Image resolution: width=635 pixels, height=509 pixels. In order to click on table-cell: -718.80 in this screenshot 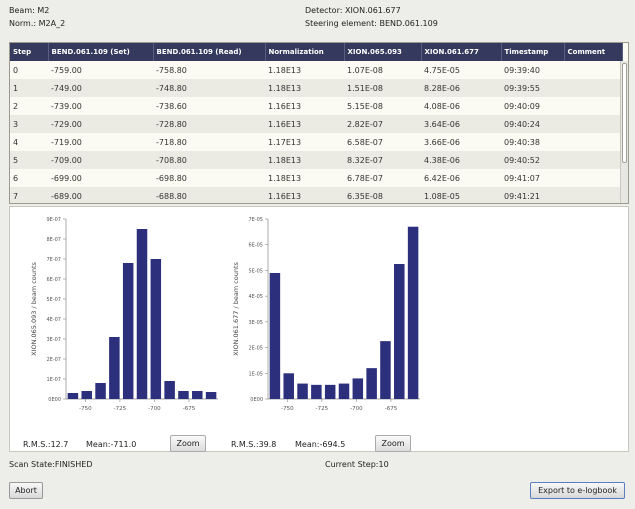, I will do `click(171, 142)`.